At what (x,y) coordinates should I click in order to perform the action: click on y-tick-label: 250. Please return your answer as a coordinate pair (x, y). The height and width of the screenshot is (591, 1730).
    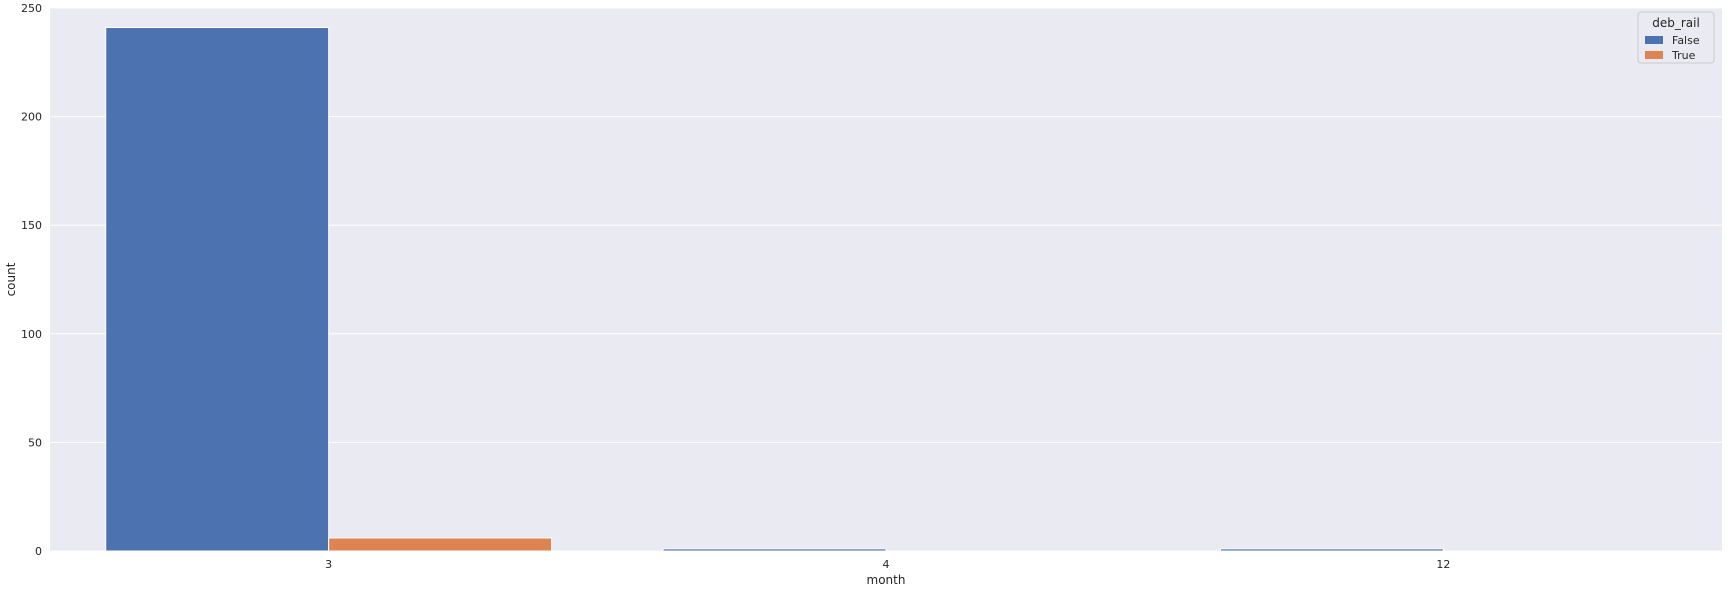
    Looking at the image, I should click on (31, 8).